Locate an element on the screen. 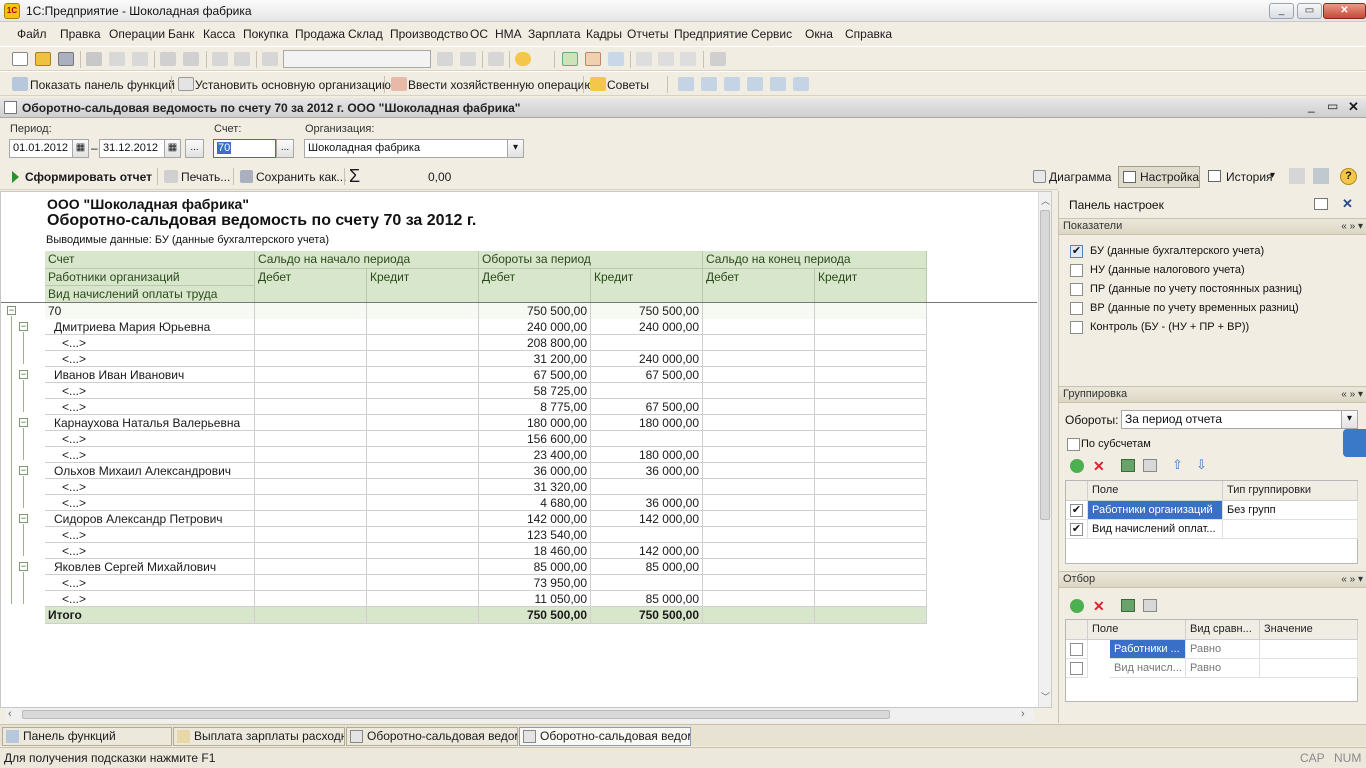  table-row: <...> 123 540,00 is located at coordinates (486, 535).